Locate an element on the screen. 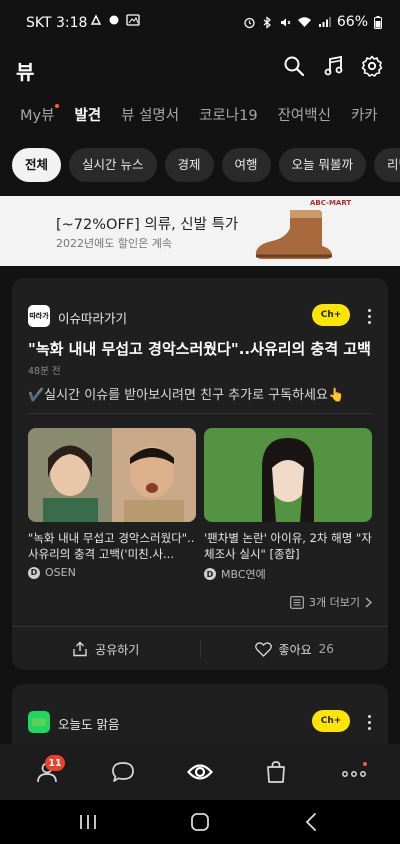  tab-discover: 발견 is located at coordinates (87, 116).